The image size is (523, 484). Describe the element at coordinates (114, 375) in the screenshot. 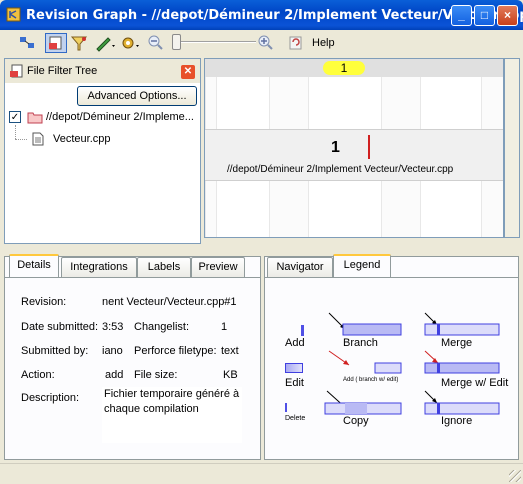

I see `action-value: add` at that location.